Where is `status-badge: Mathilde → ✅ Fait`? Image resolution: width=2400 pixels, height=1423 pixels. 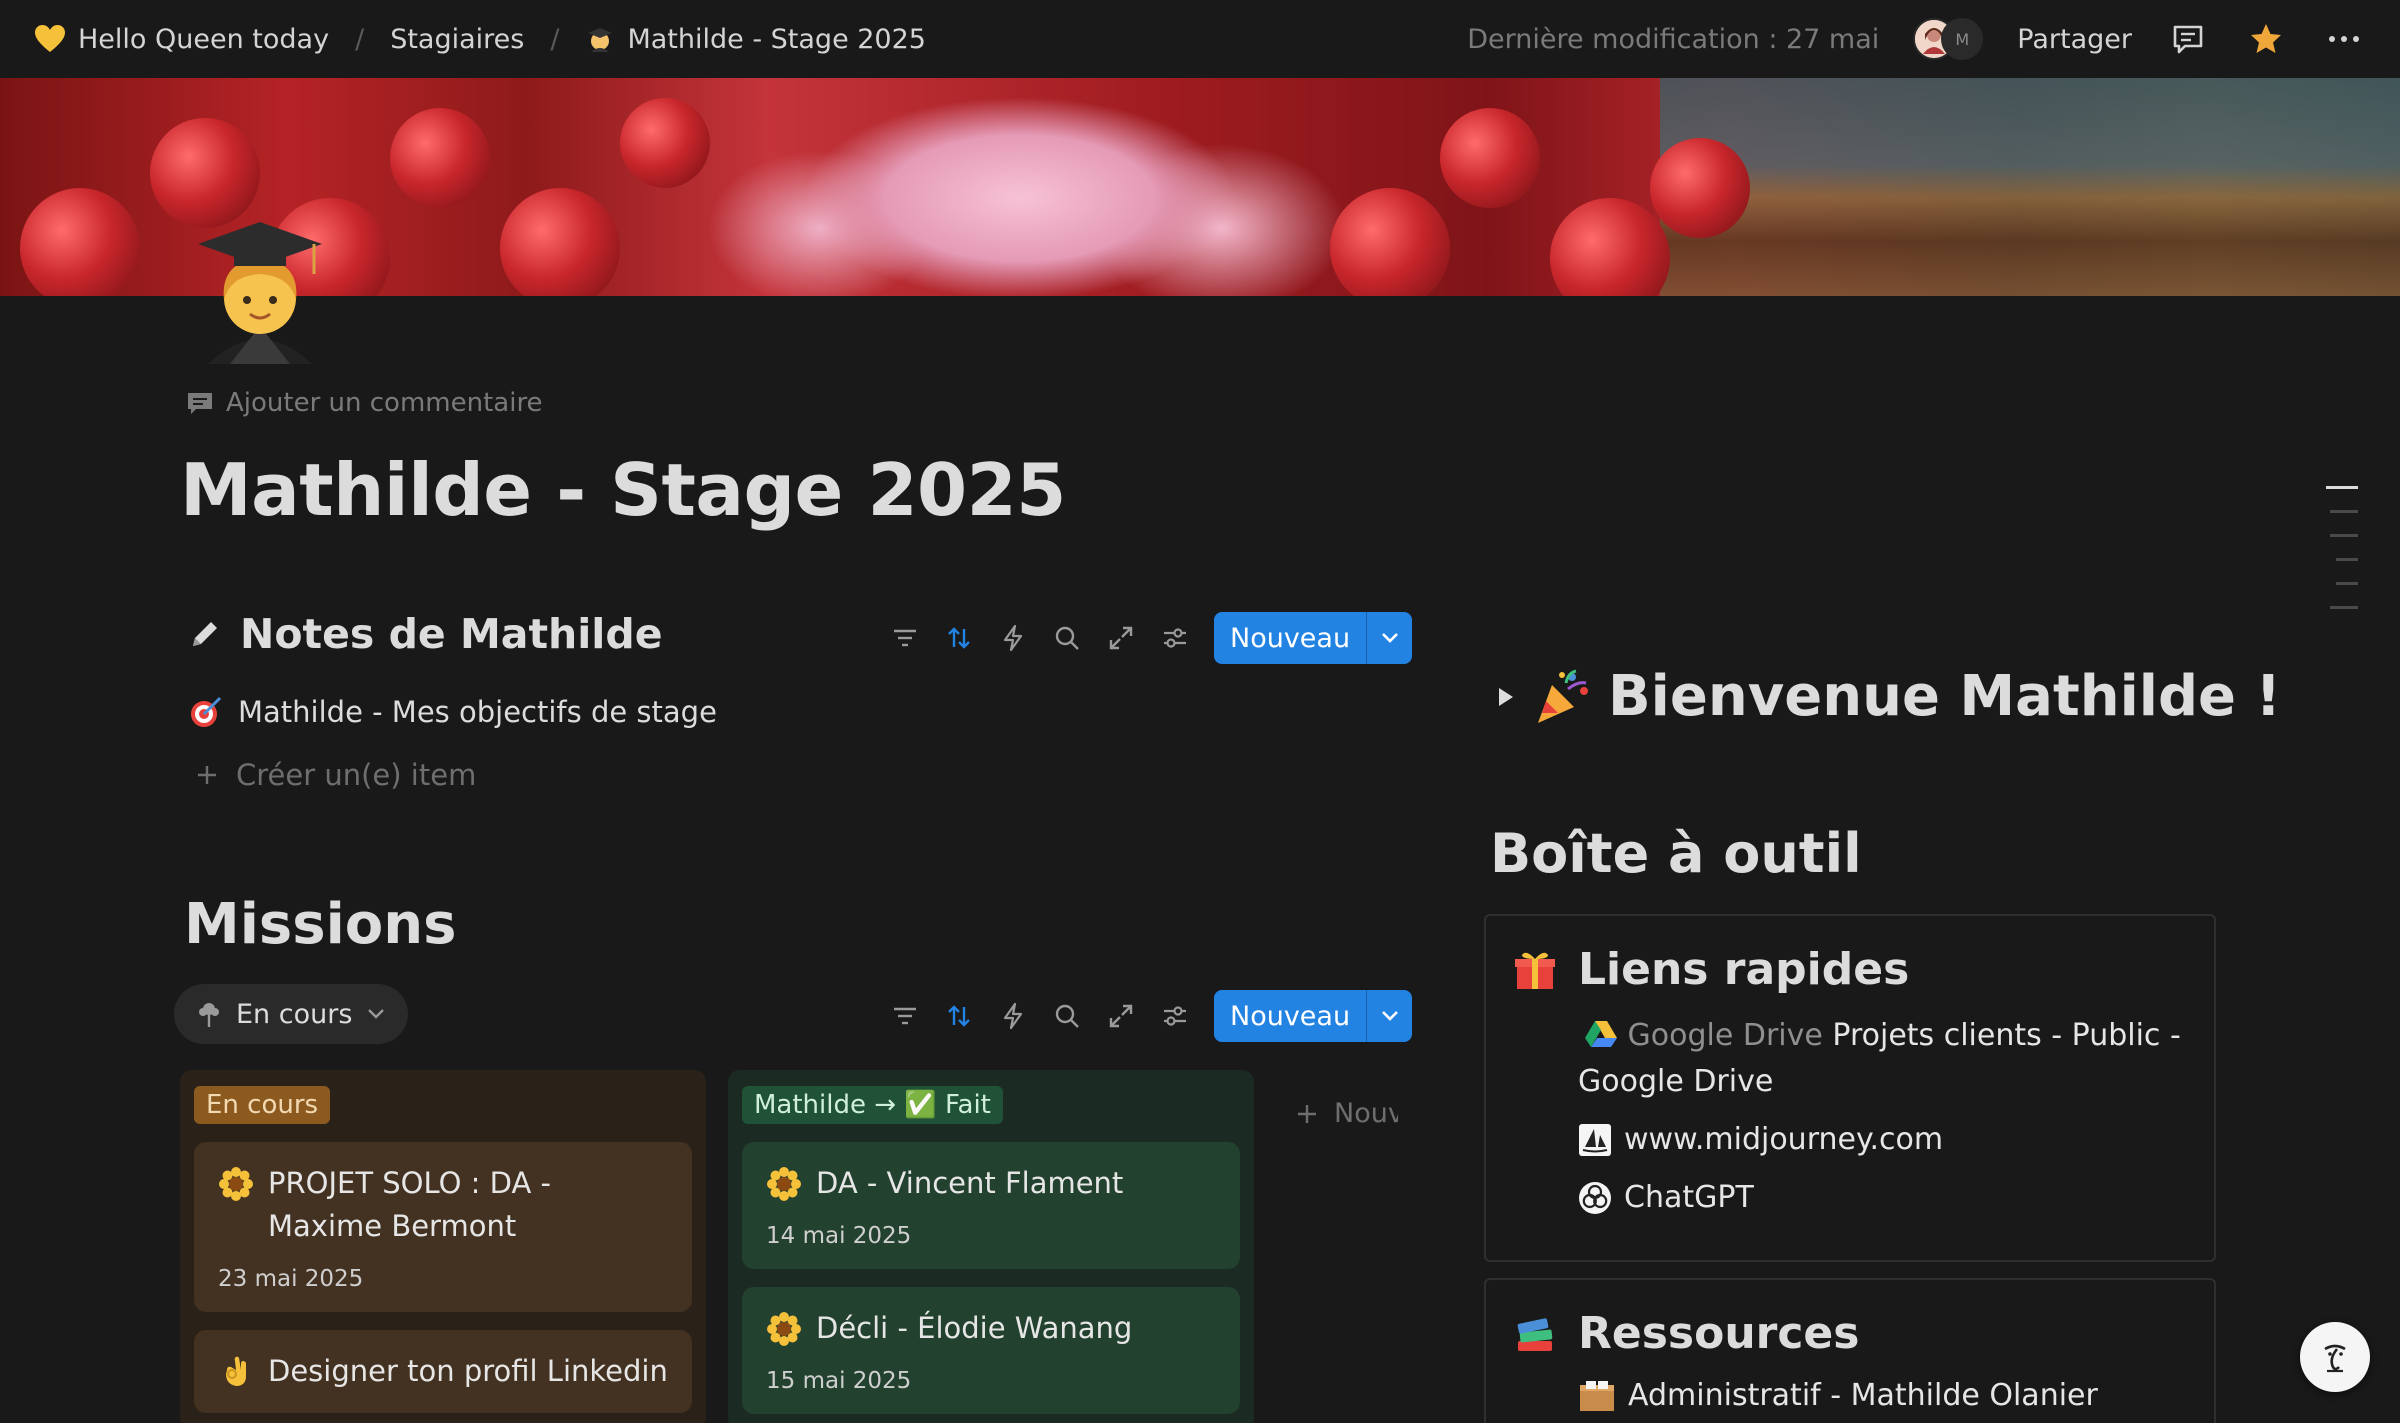 status-badge: Mathilde → ✅ Fait is located at coordinates (872, 1105).